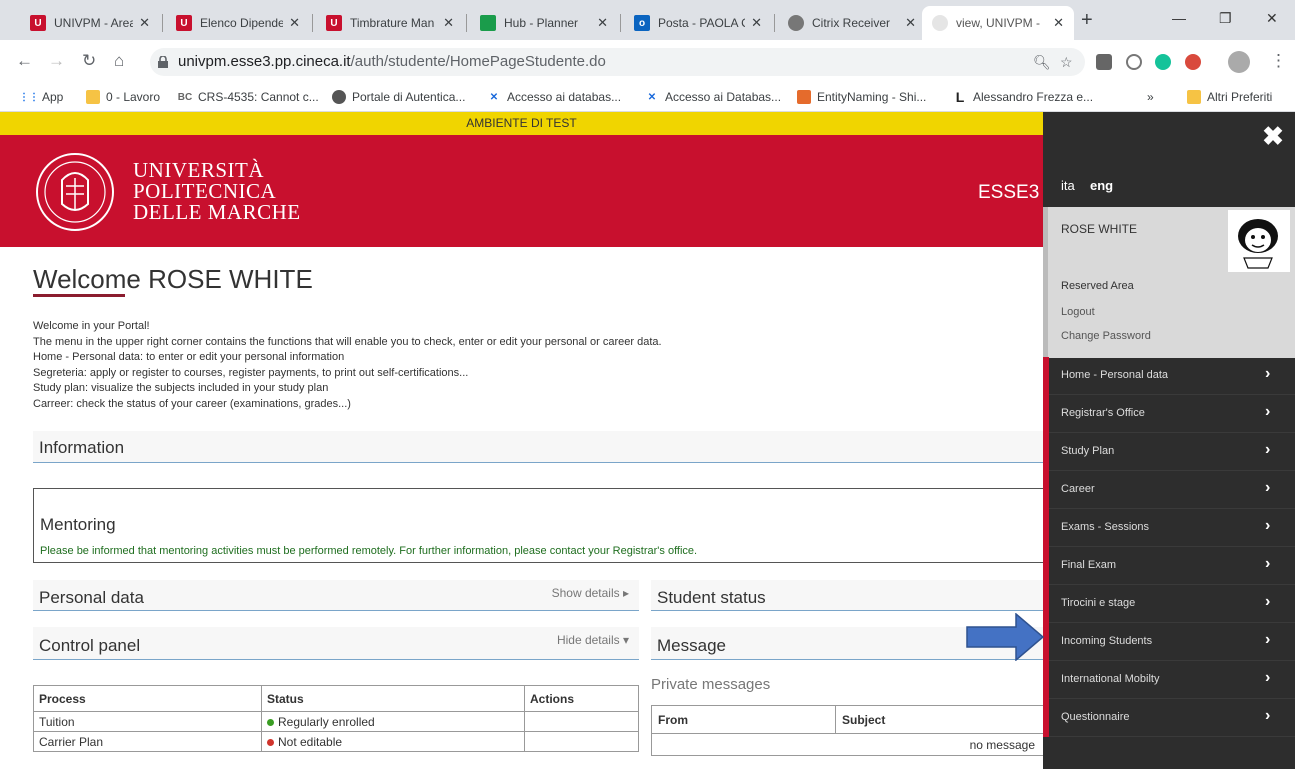 The width and height of the screenshot is (1295, 769). What do you see at coordinates (163, 62) in the screenshot?
I see `lock-icon` at bounding box center [163, 62].